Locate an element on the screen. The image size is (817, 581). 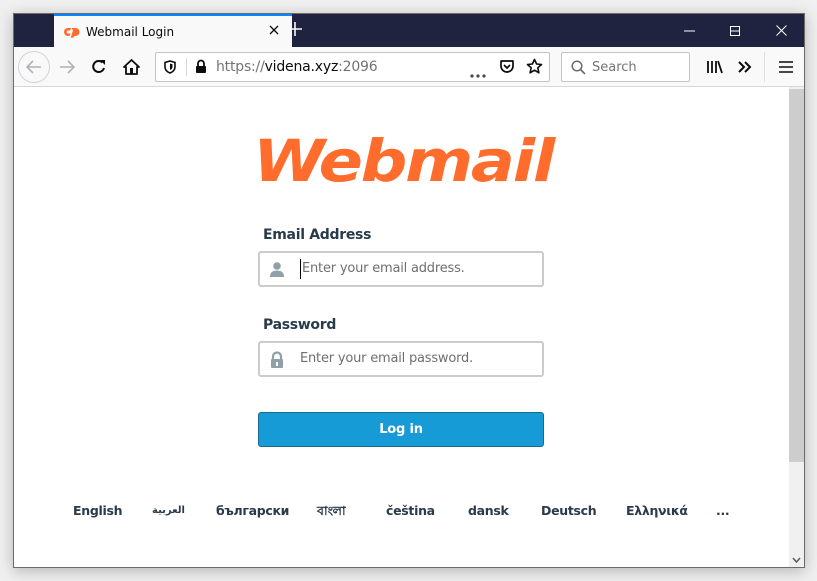
text-caret is located at coordinates (300, 269).